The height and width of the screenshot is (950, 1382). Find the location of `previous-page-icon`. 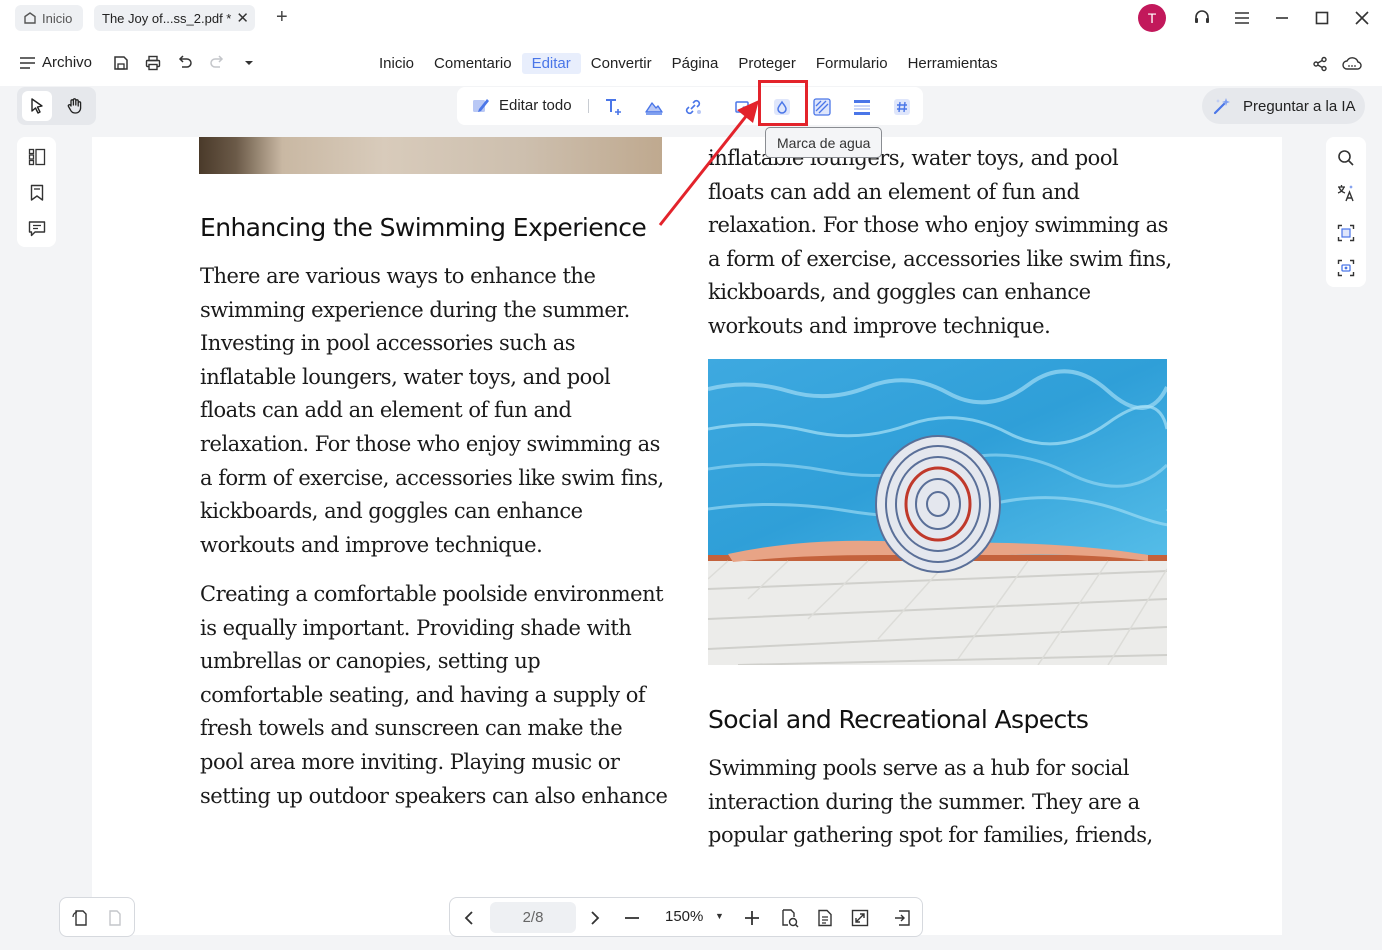

previous-page-icon is located at coordinates (469, 918).